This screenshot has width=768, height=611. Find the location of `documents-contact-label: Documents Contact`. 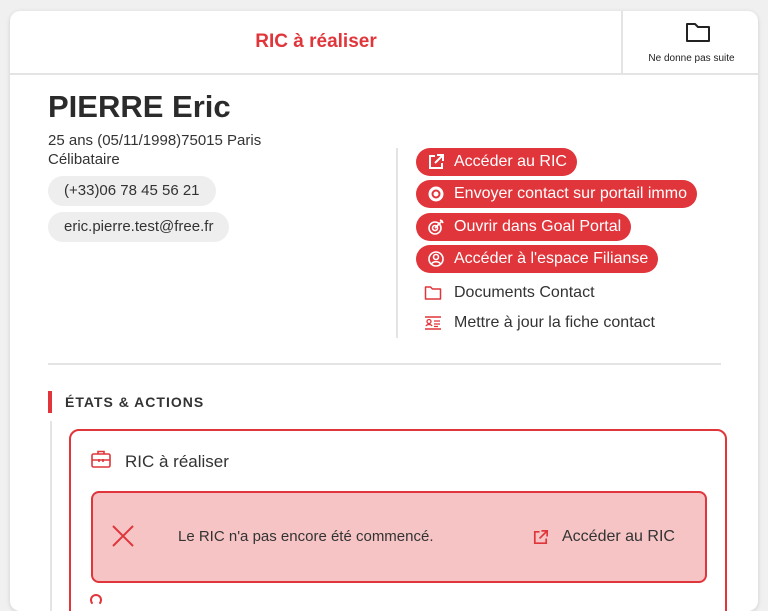

documents-contact-label: Documents Contact is located at coordinates (524, 292).